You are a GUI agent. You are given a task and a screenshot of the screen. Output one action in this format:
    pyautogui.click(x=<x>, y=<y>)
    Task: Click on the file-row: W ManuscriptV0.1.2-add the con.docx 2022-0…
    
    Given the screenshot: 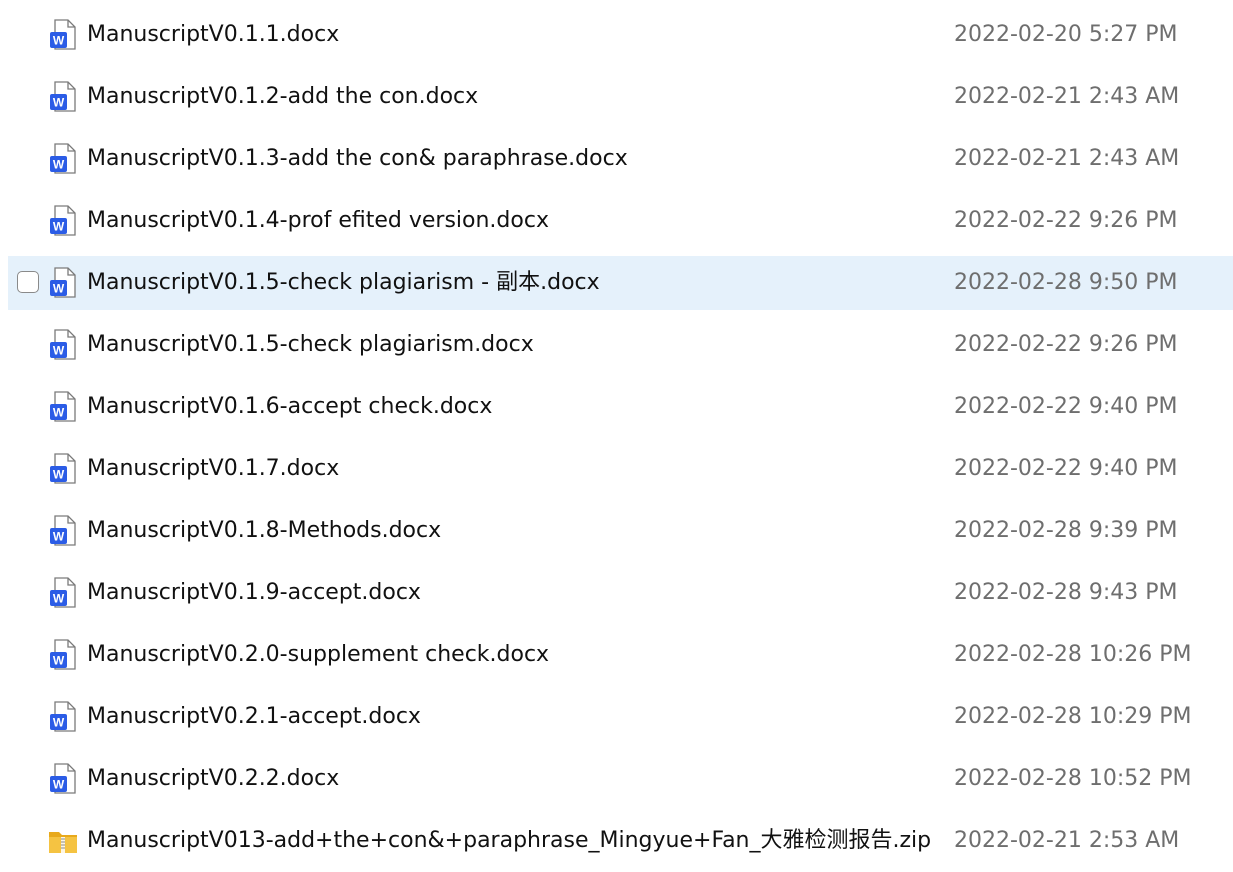 What is the action you would take?
    pyautogui.click(x=620, y=97)
    